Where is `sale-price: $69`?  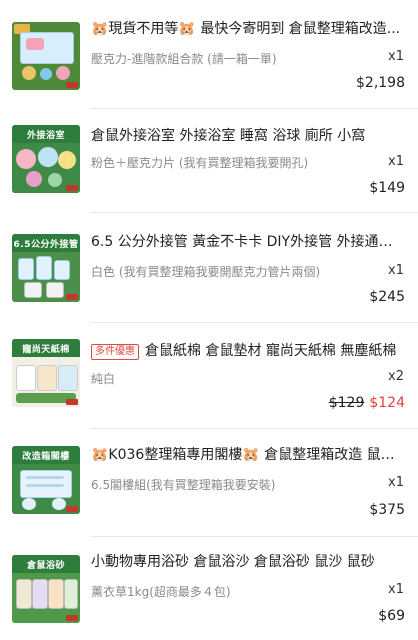 sale-price: $69 is located at coordinates (391, 616).